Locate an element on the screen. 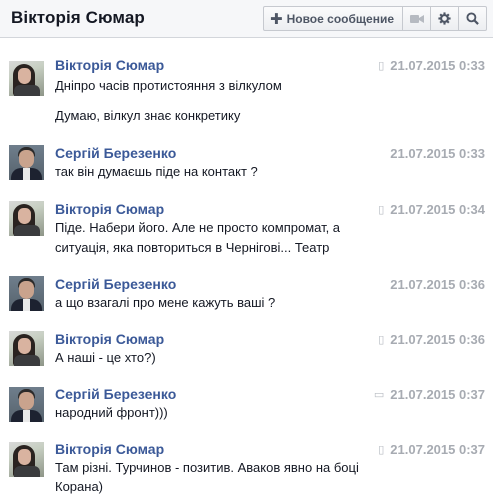  message-text: так він думаєшь піде на контакт ? is located at coordinates (156, 171).